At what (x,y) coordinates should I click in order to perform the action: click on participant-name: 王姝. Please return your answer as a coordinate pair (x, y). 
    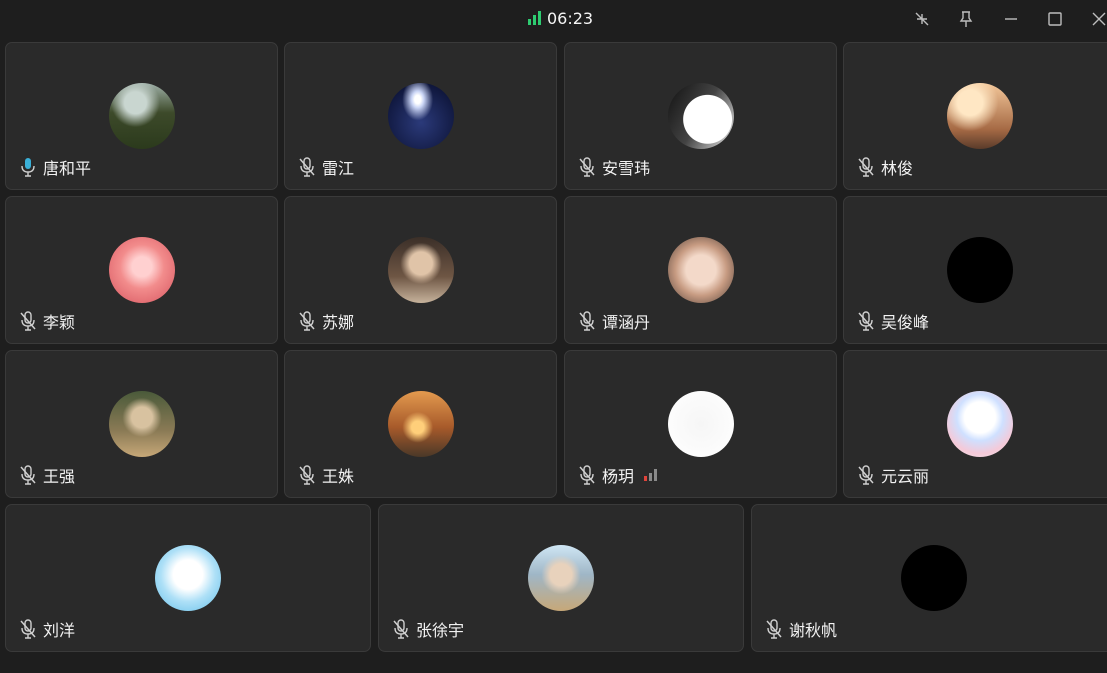
    Looking at the image, I should click on (338, 476).